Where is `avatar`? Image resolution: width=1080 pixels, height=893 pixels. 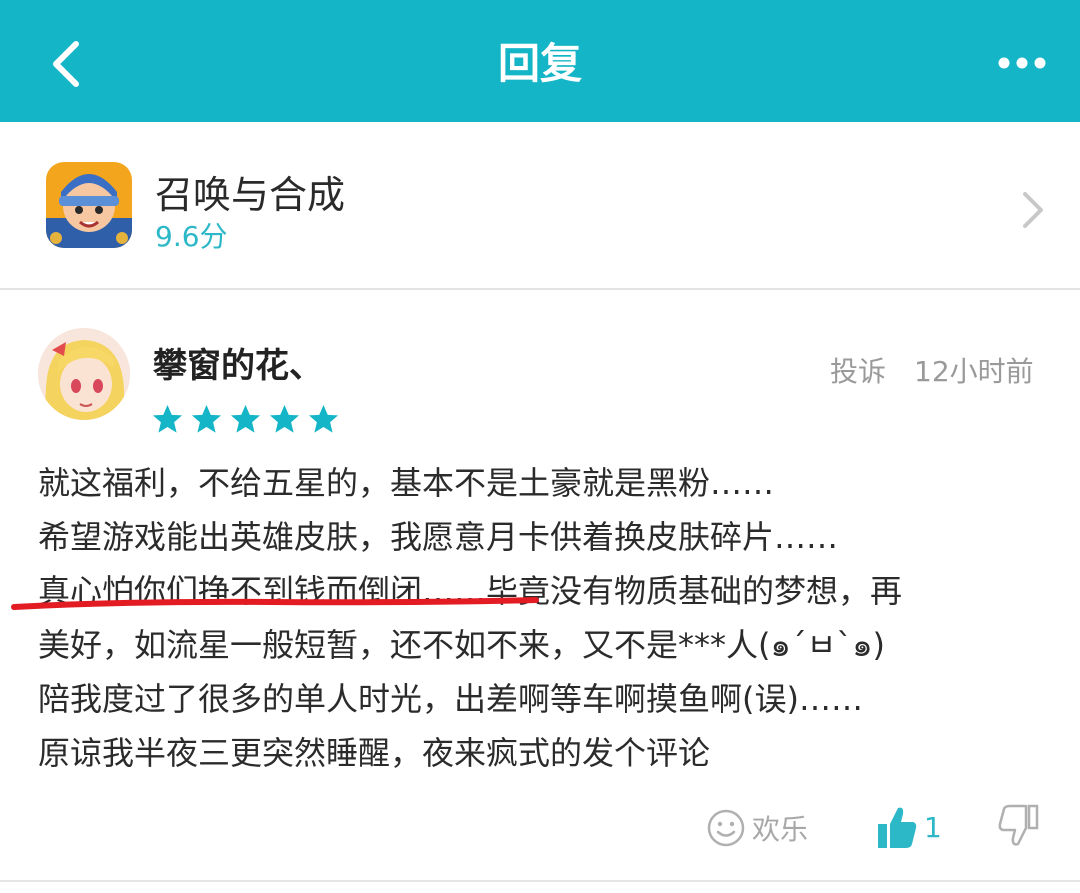 avatar is located at coordinates (84, 374).